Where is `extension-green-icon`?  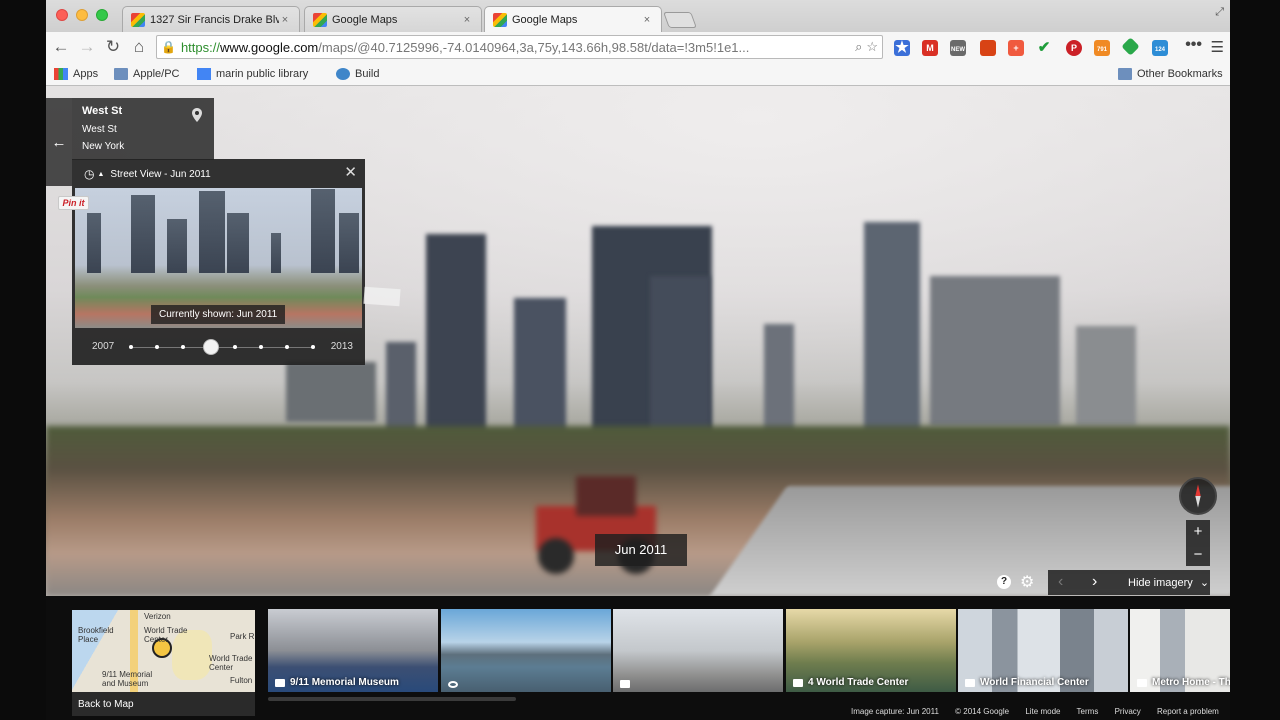
extension-green-icon is located at coordinates (1130, 46).